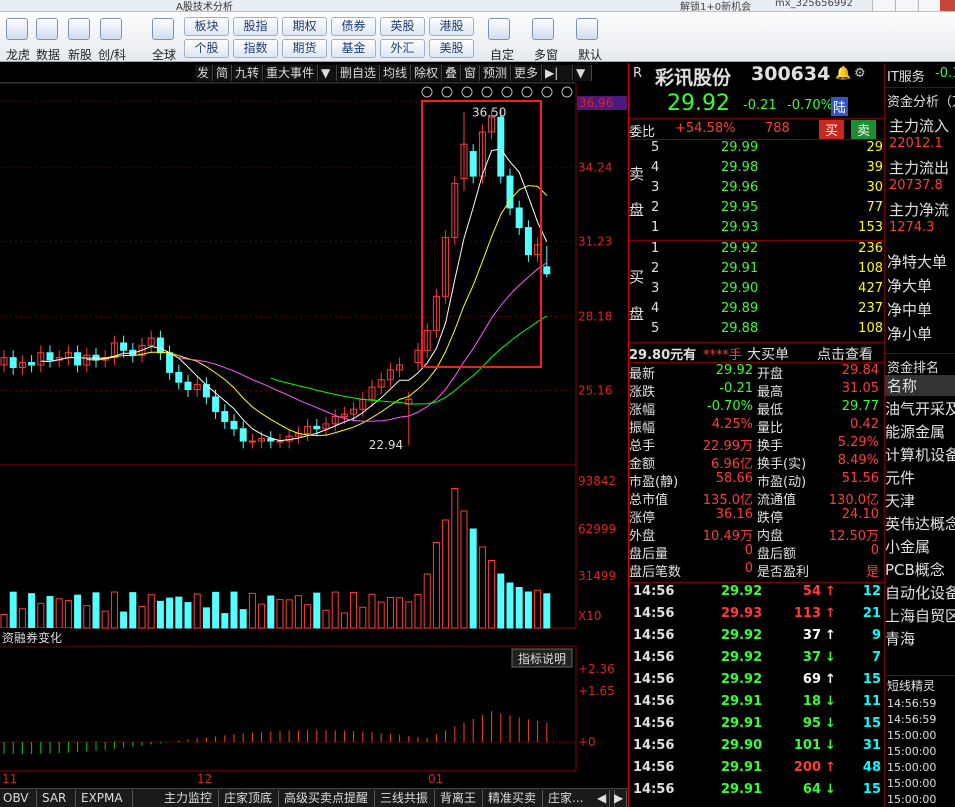  What do you see at coordinates (947, 5) in the screenshot?
I see `close-button` at bounding box center [947, 5].